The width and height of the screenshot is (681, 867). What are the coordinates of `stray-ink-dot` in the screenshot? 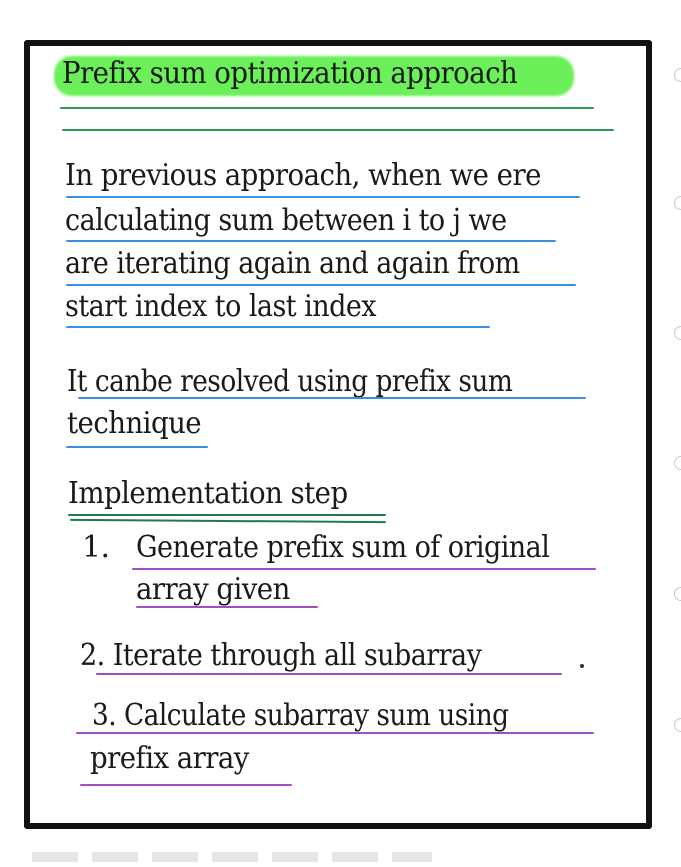 It's located at (582, 666).